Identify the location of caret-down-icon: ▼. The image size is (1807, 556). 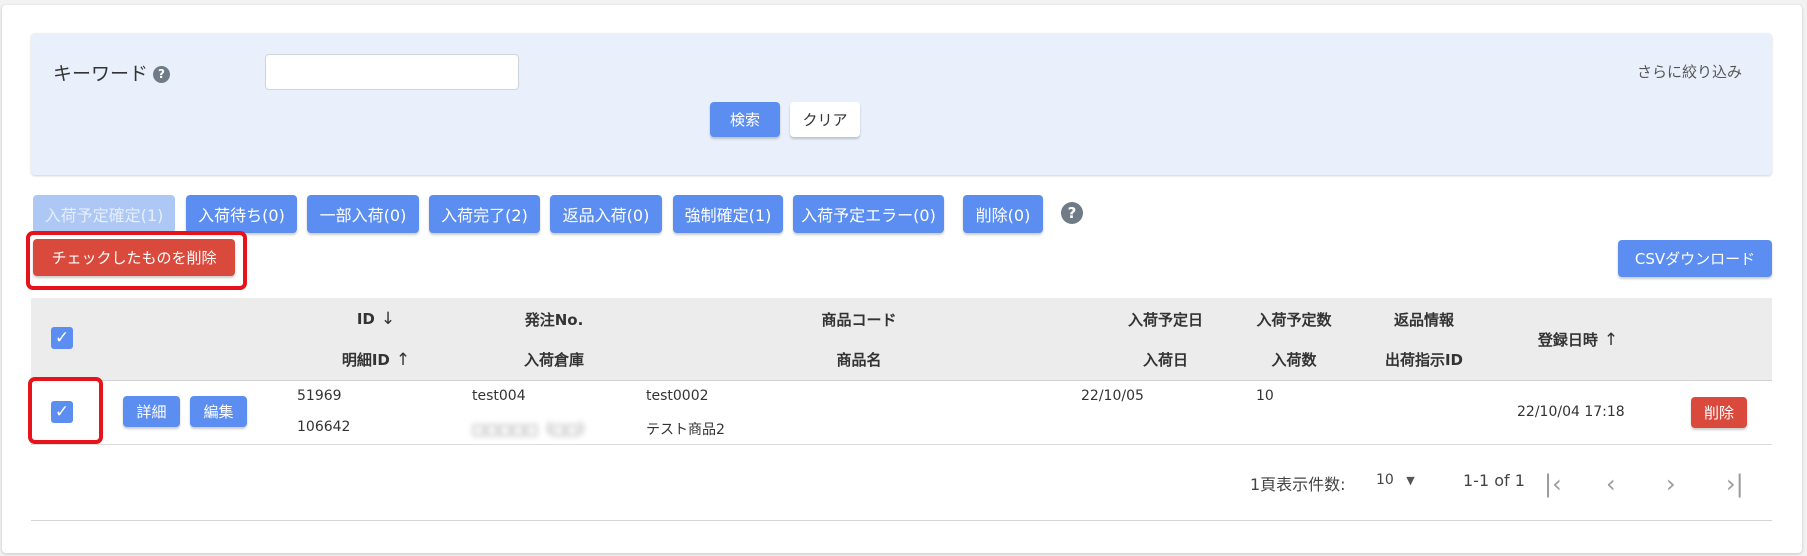
(1410, 480).